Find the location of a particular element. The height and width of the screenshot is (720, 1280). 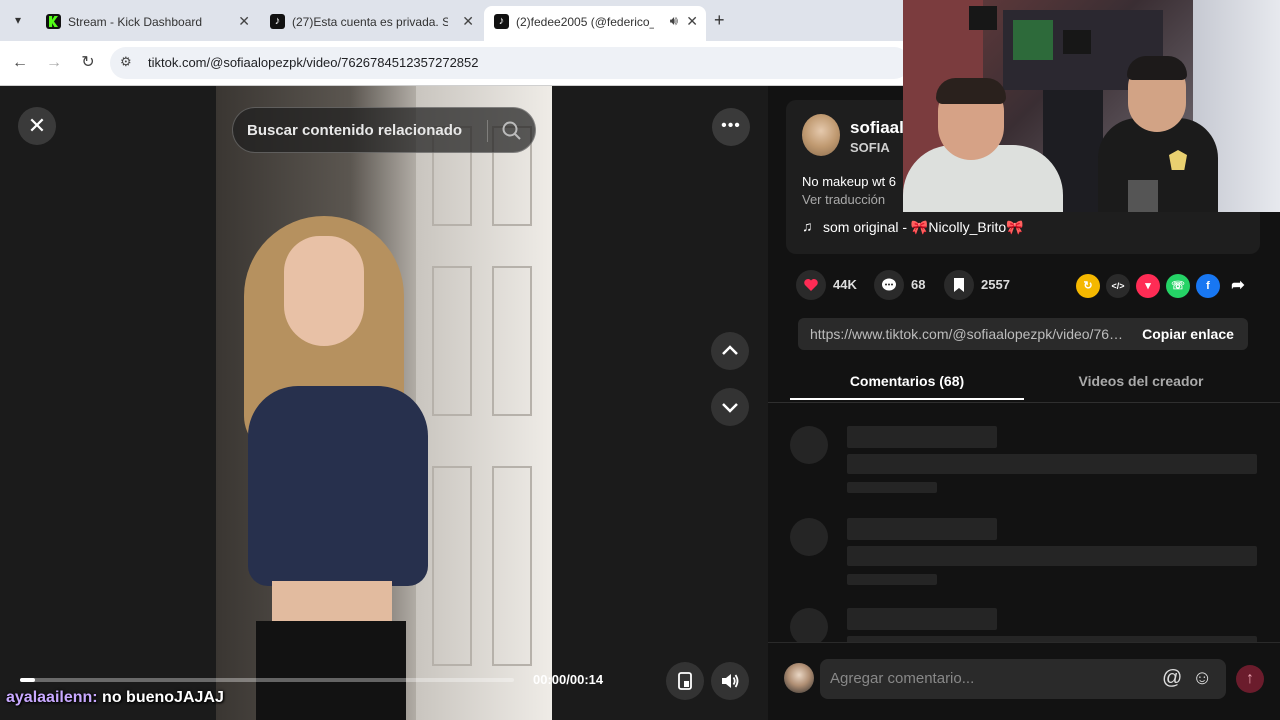

tab-title: (2)fedee2005 (@federico_2( is located at coordinates (585, 22).